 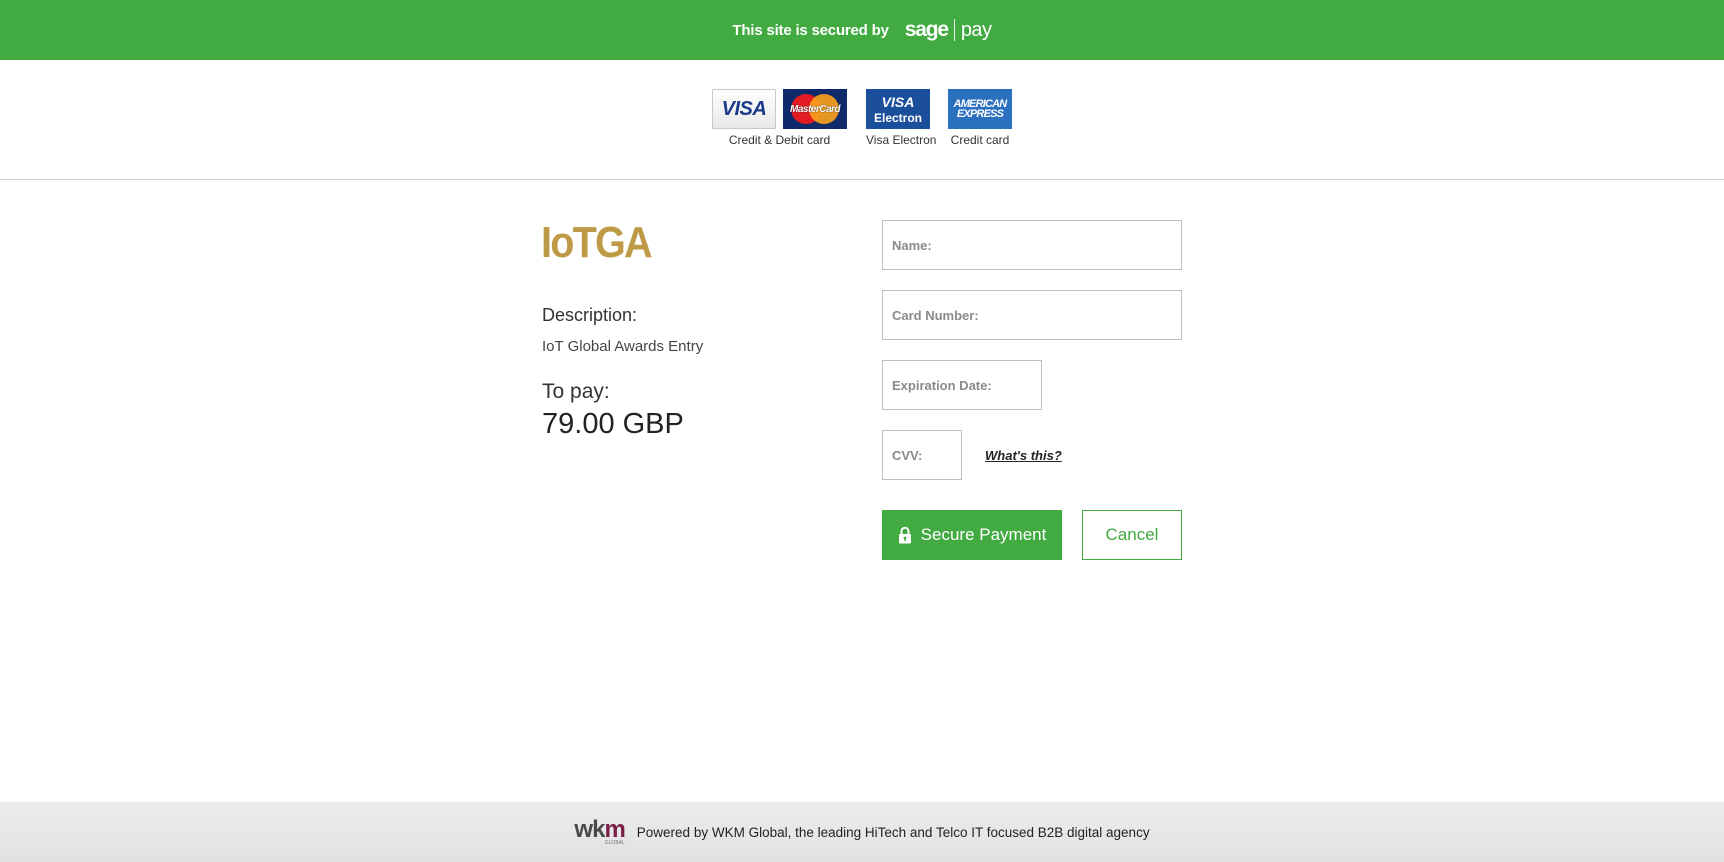 I want to click on amex-logo-icon: AMERICAN EXPRESS, so click(x=980, y=109).